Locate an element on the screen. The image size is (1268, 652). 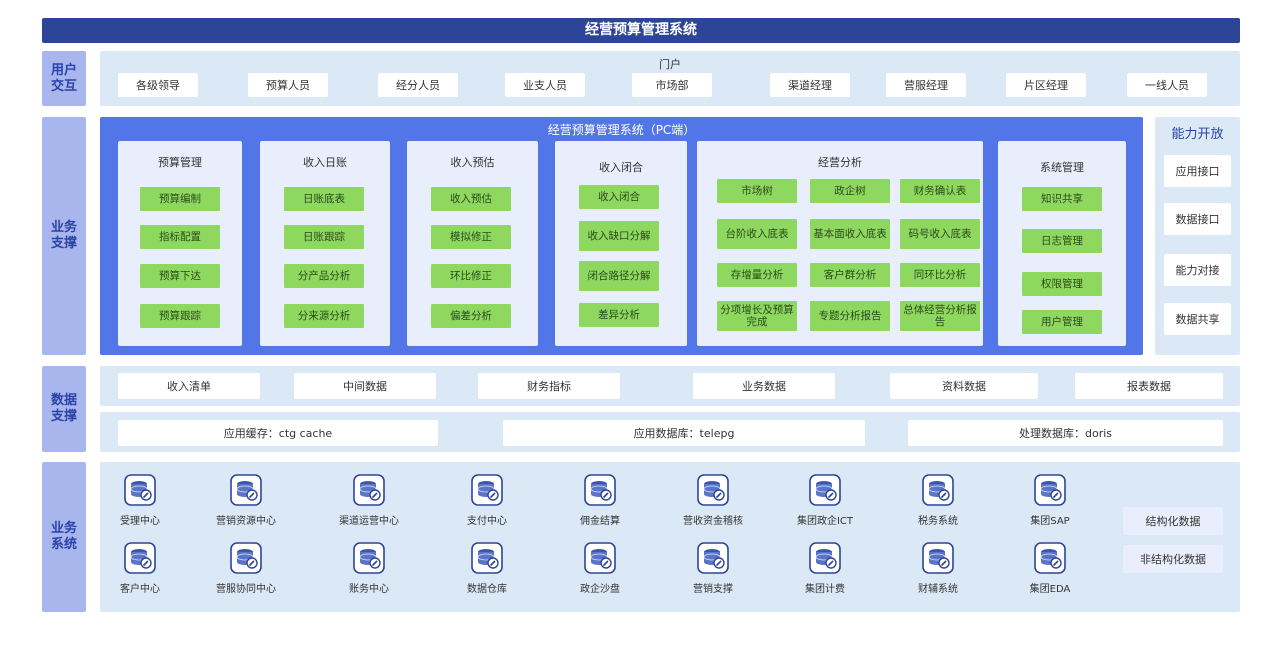
system-label: 账务中心 is located at coordinates (369, 589).